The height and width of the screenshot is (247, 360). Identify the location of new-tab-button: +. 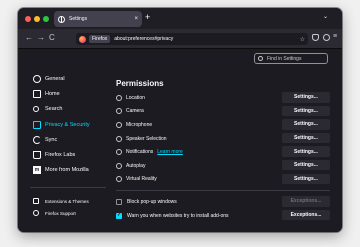
(147, 17).